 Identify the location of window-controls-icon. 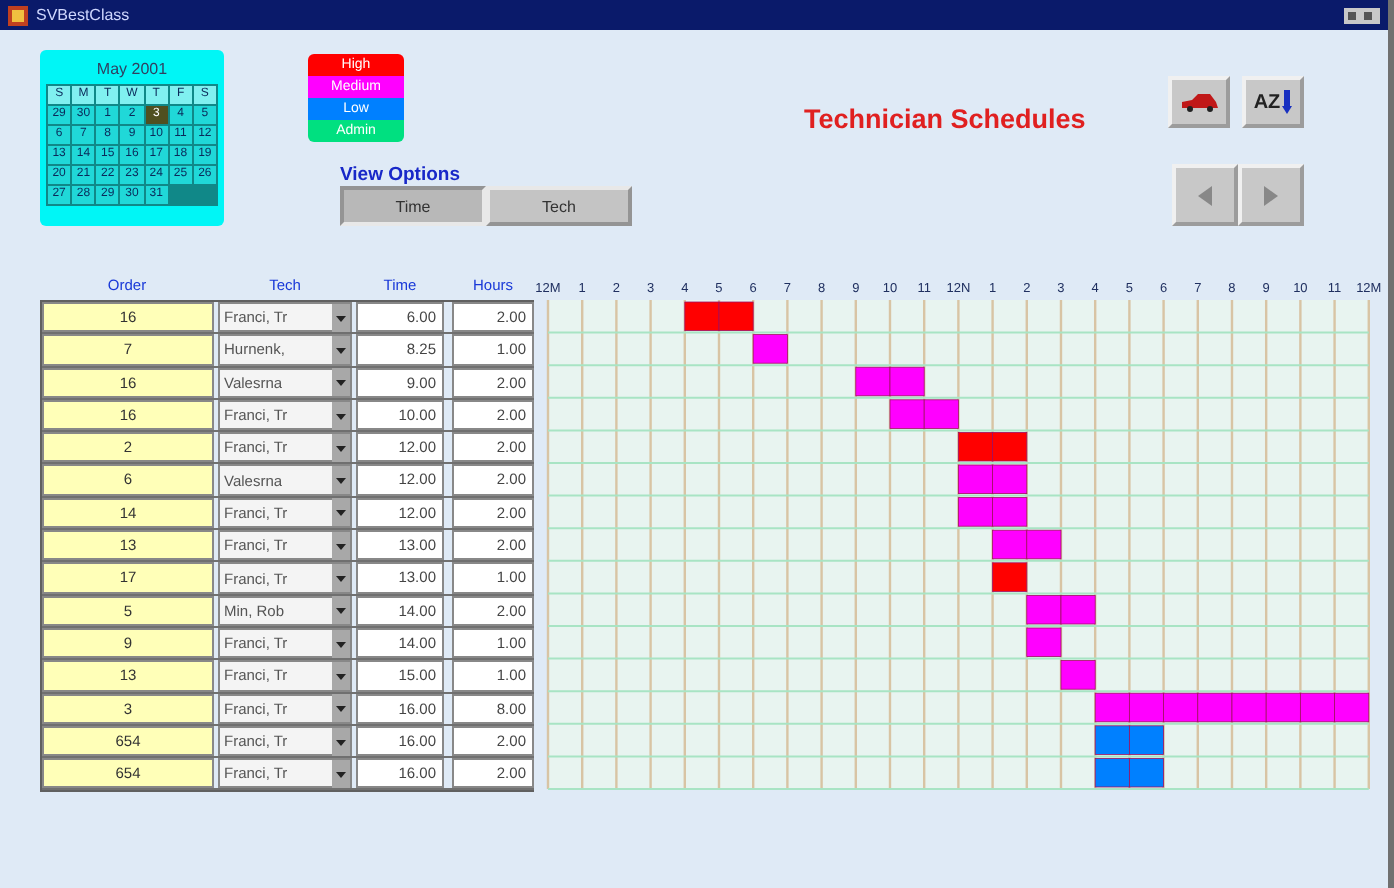
(1362, 15).